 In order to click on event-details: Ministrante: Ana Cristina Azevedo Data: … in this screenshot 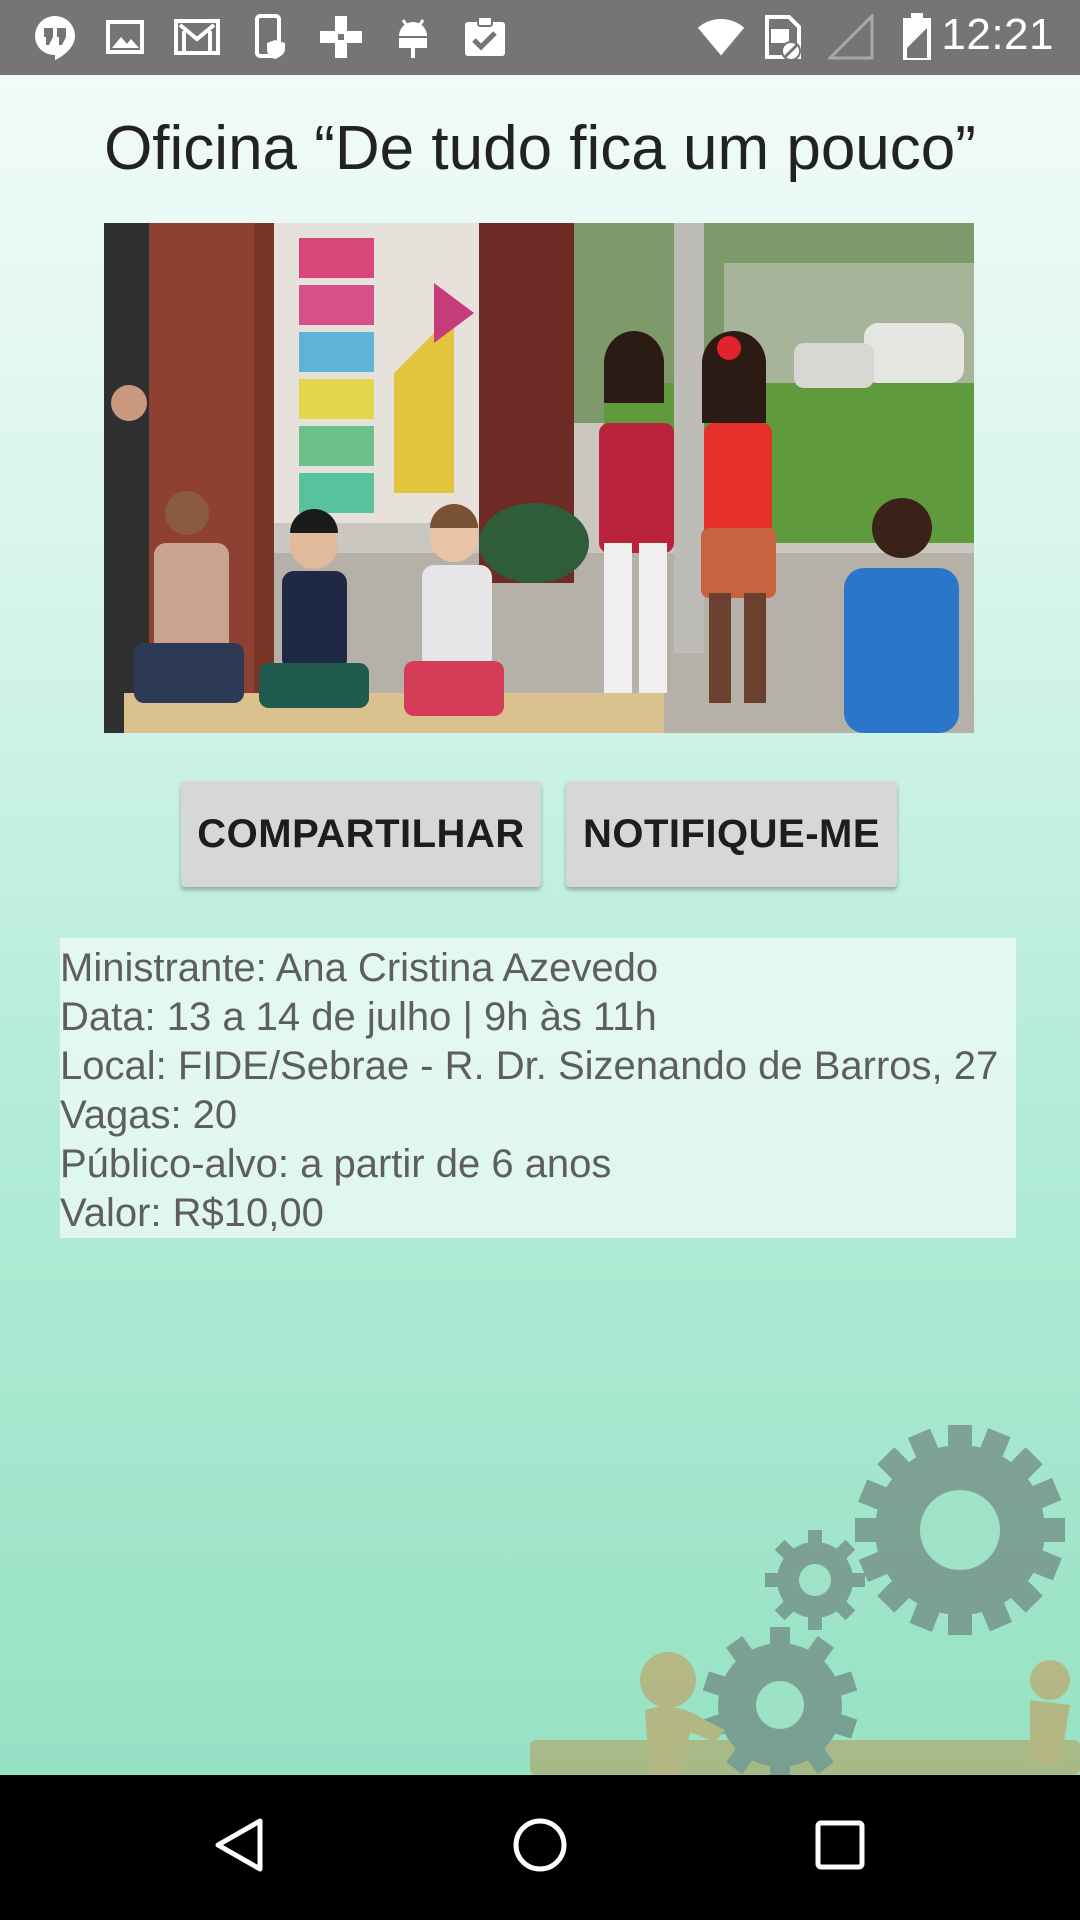, I will do `click(538, 1088)`.